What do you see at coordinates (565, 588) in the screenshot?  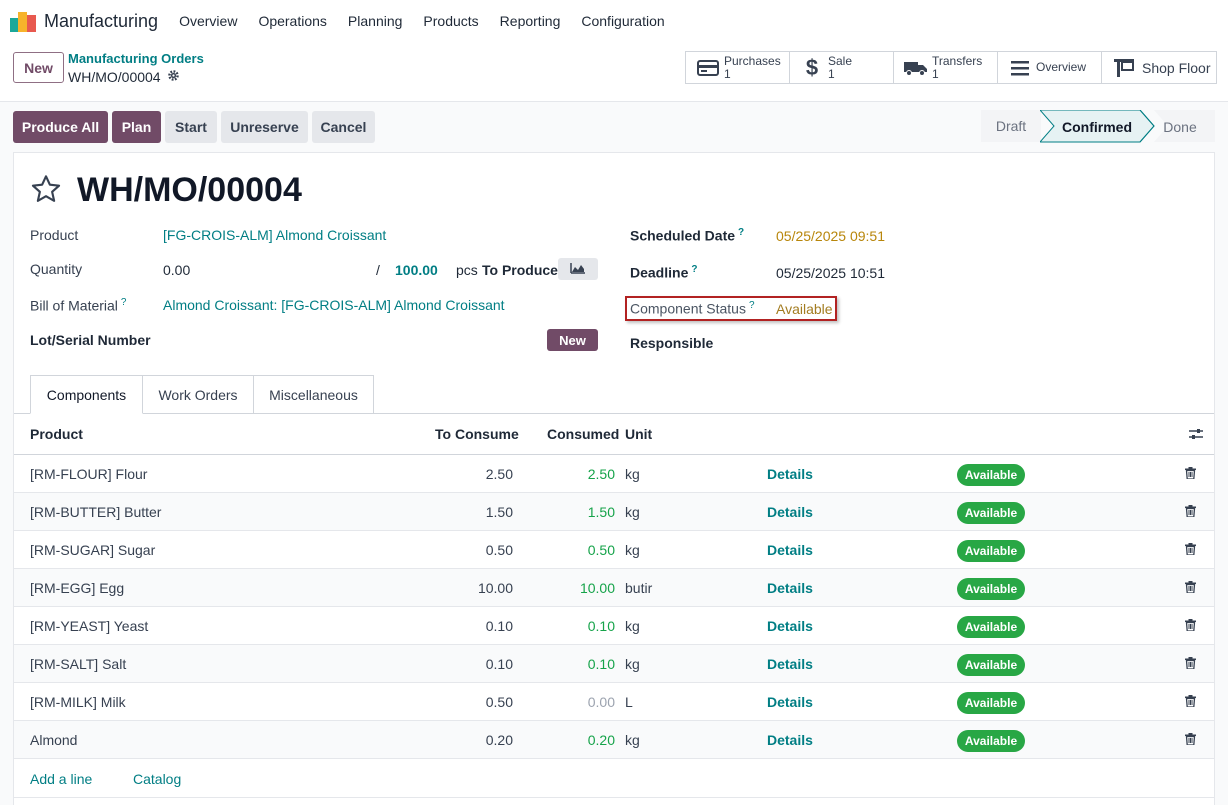 I see `row-consumed: 10.00` at bounding box center [565, 588].